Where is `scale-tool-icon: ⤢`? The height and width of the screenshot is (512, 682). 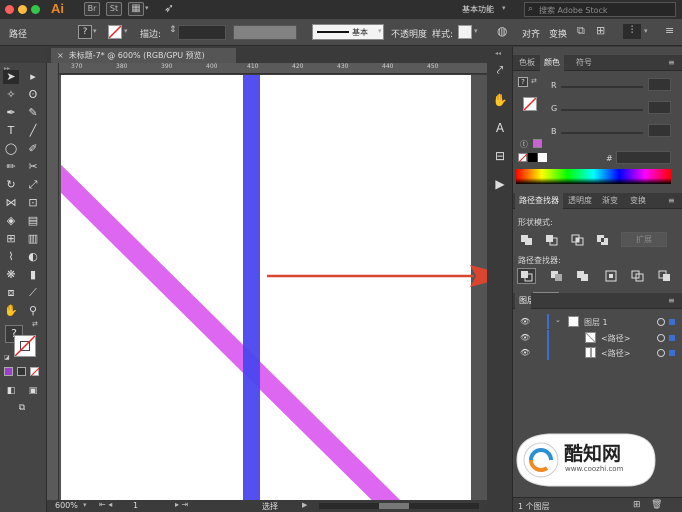
scale-tool-icon: ⤢ is located at coordinates (33, 185).